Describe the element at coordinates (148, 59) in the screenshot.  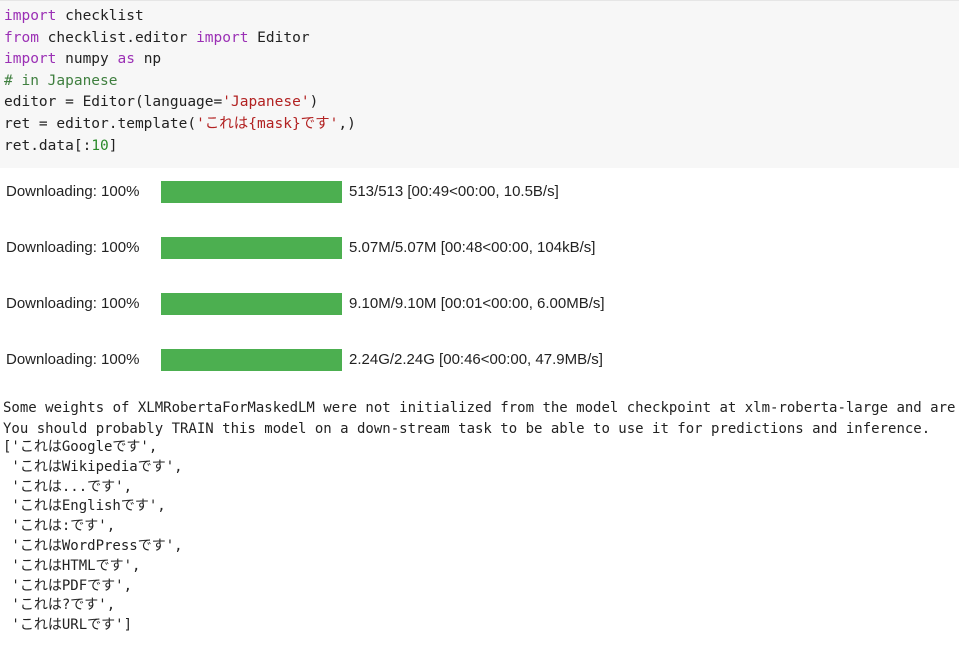
I see `code-token: np` at that location.